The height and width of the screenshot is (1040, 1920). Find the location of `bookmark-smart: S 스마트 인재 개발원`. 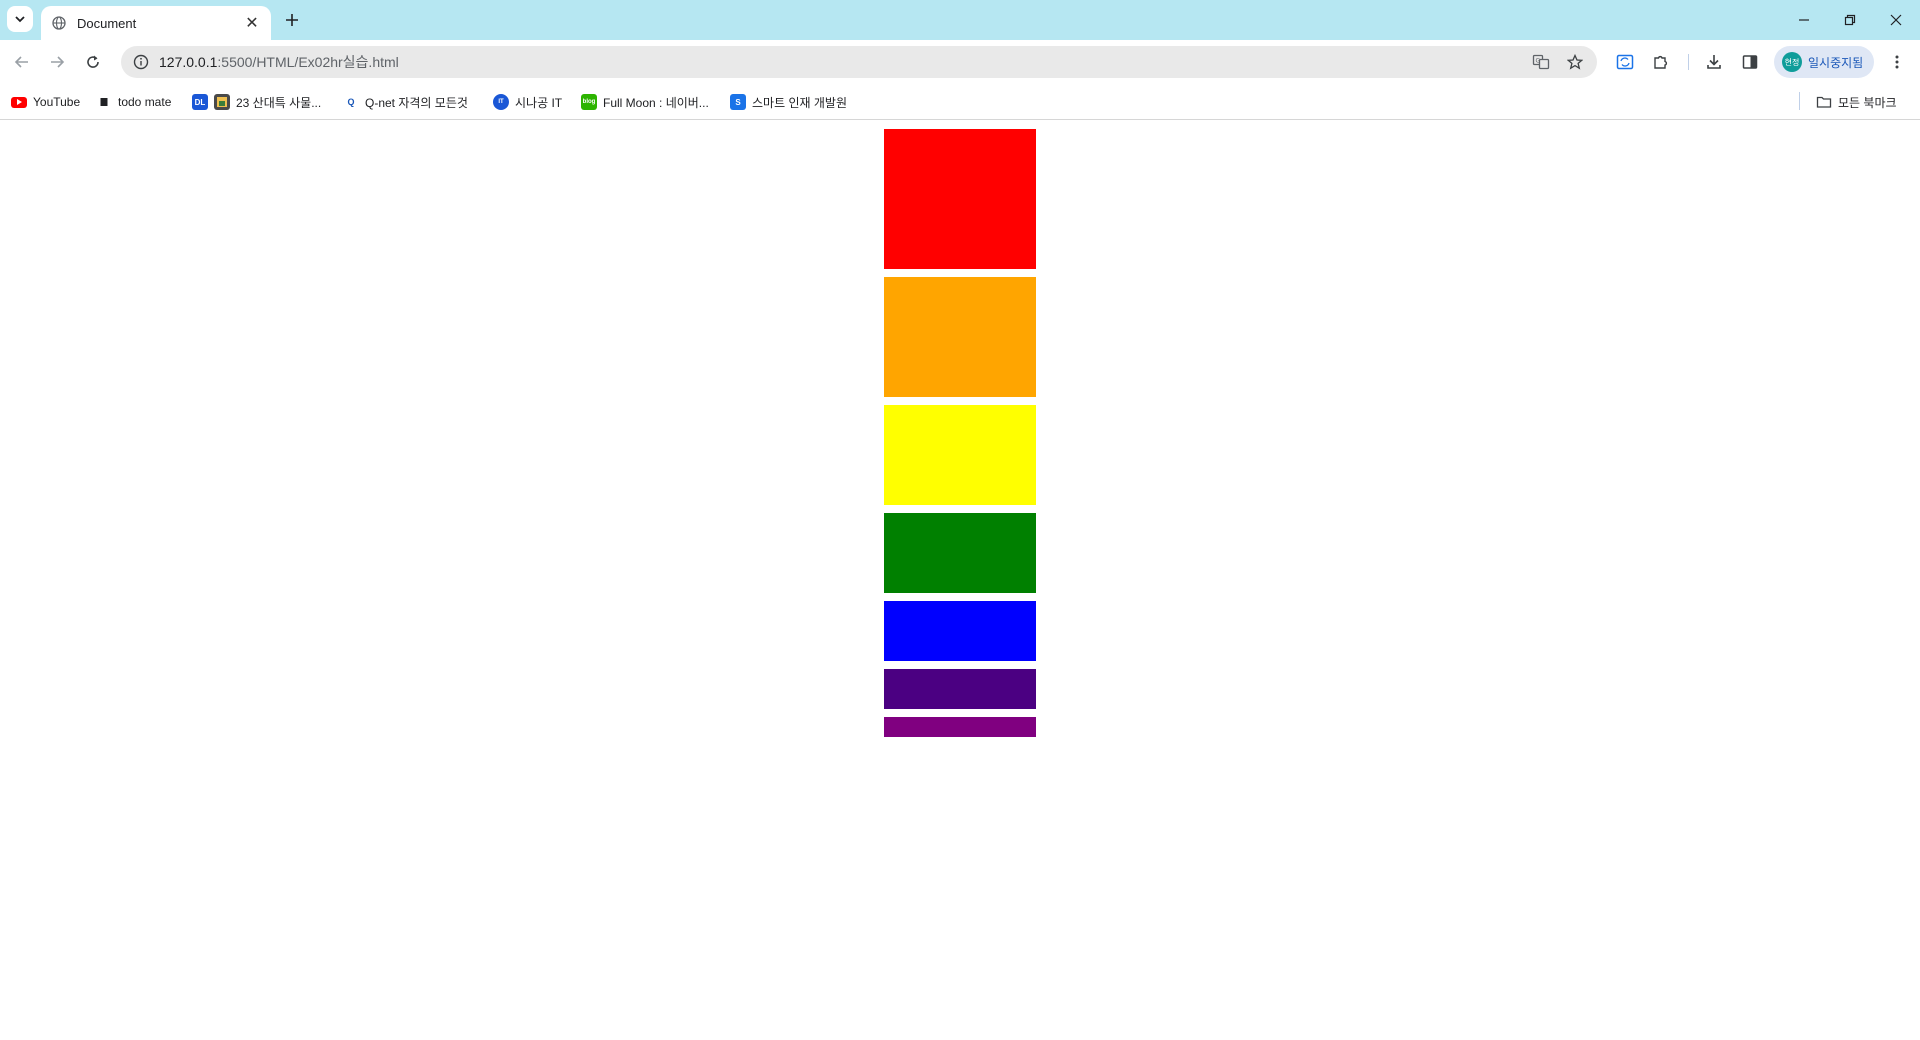

bookmark-smart: S 스마트 인재 개발원 is located at coordinates (788, 102).